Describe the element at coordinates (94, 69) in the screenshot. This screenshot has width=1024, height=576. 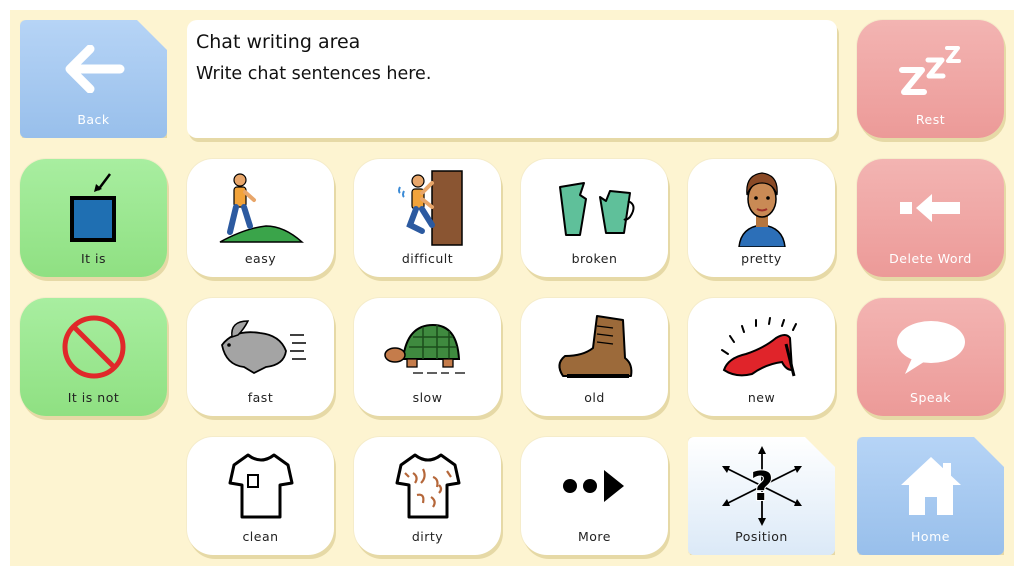
I see `arrow-left-icon` at that location.